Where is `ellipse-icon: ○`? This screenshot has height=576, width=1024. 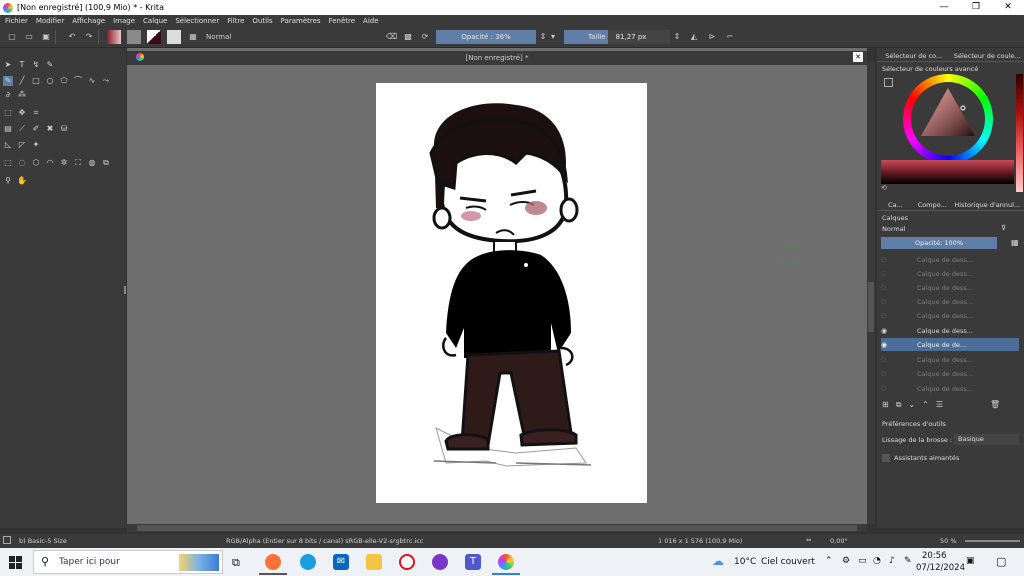
ellipse-icon: ○ is located at coordinates (50, 81).